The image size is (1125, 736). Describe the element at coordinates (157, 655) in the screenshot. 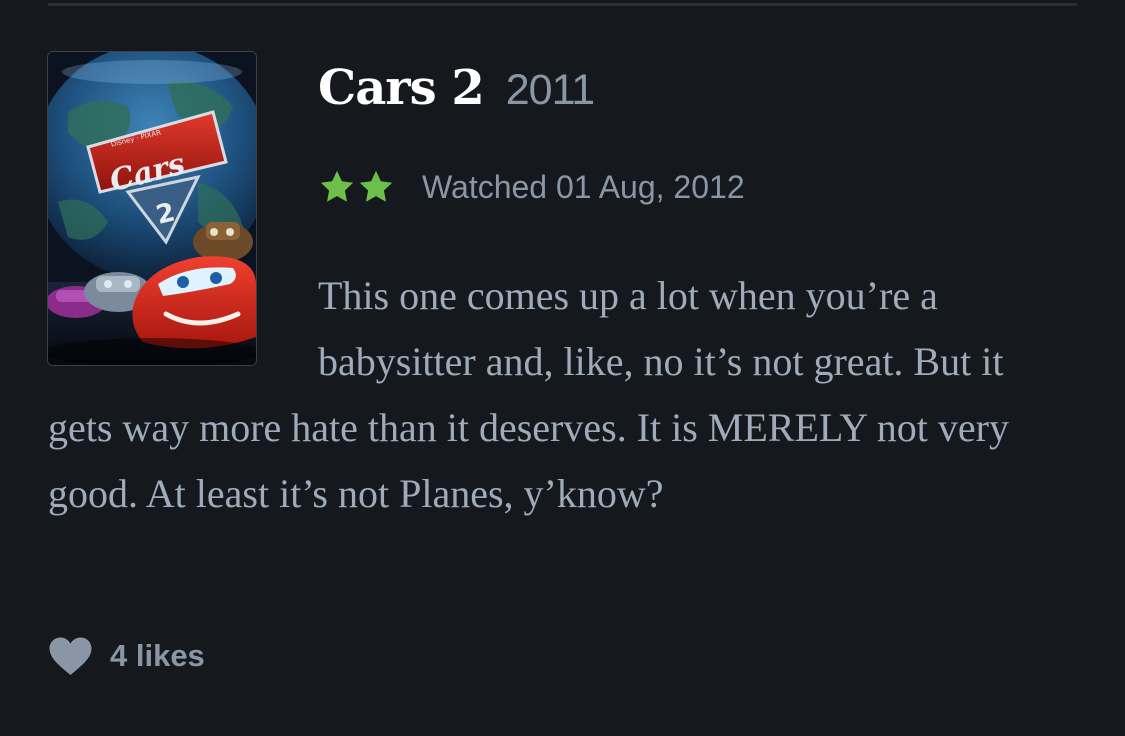

I see `likes-count: 4 likes` at that location.